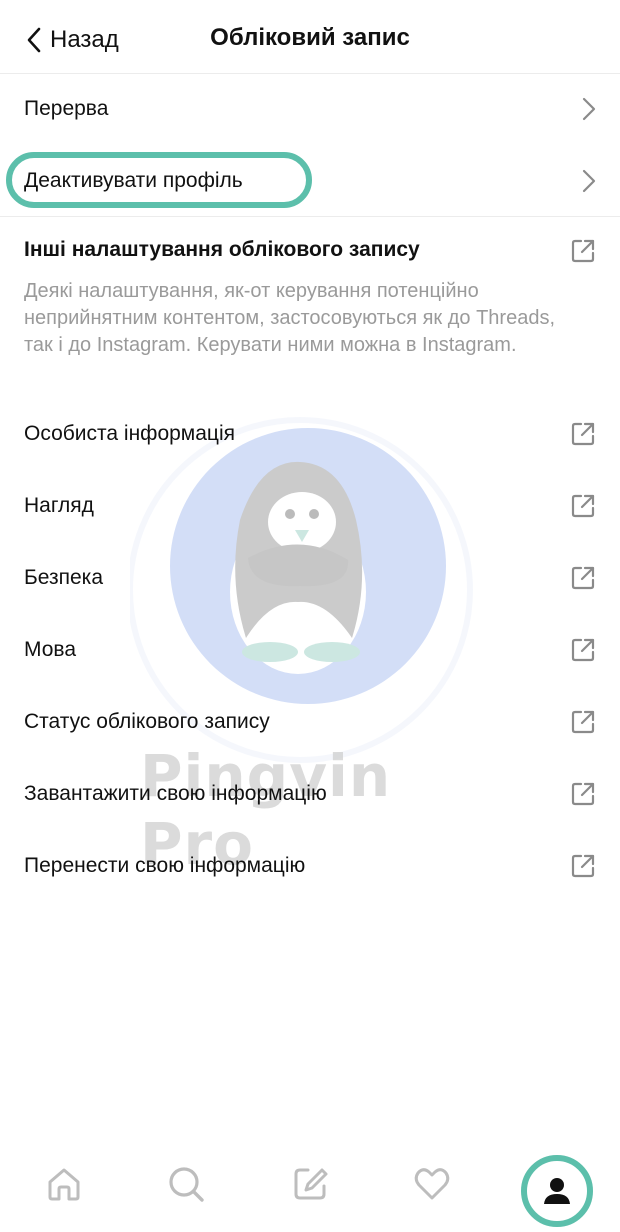 The height and width of the screenshot is (1232, 620). I want to click on page-title: Обліковий запис, so click(310, 37).